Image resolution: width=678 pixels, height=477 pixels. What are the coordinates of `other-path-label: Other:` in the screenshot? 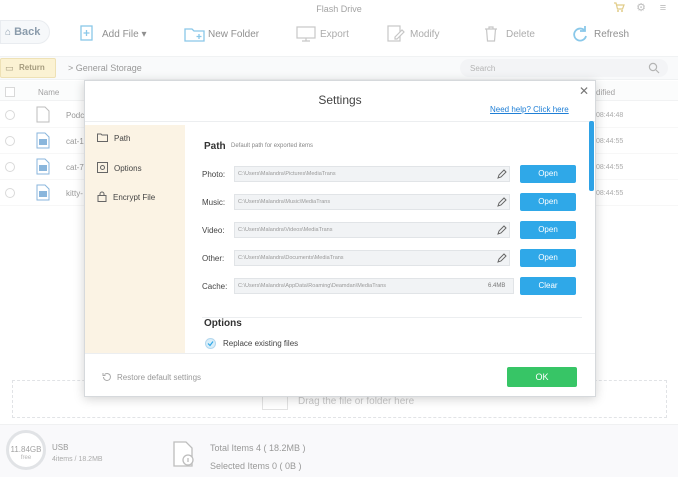 It's located at (213, 258).